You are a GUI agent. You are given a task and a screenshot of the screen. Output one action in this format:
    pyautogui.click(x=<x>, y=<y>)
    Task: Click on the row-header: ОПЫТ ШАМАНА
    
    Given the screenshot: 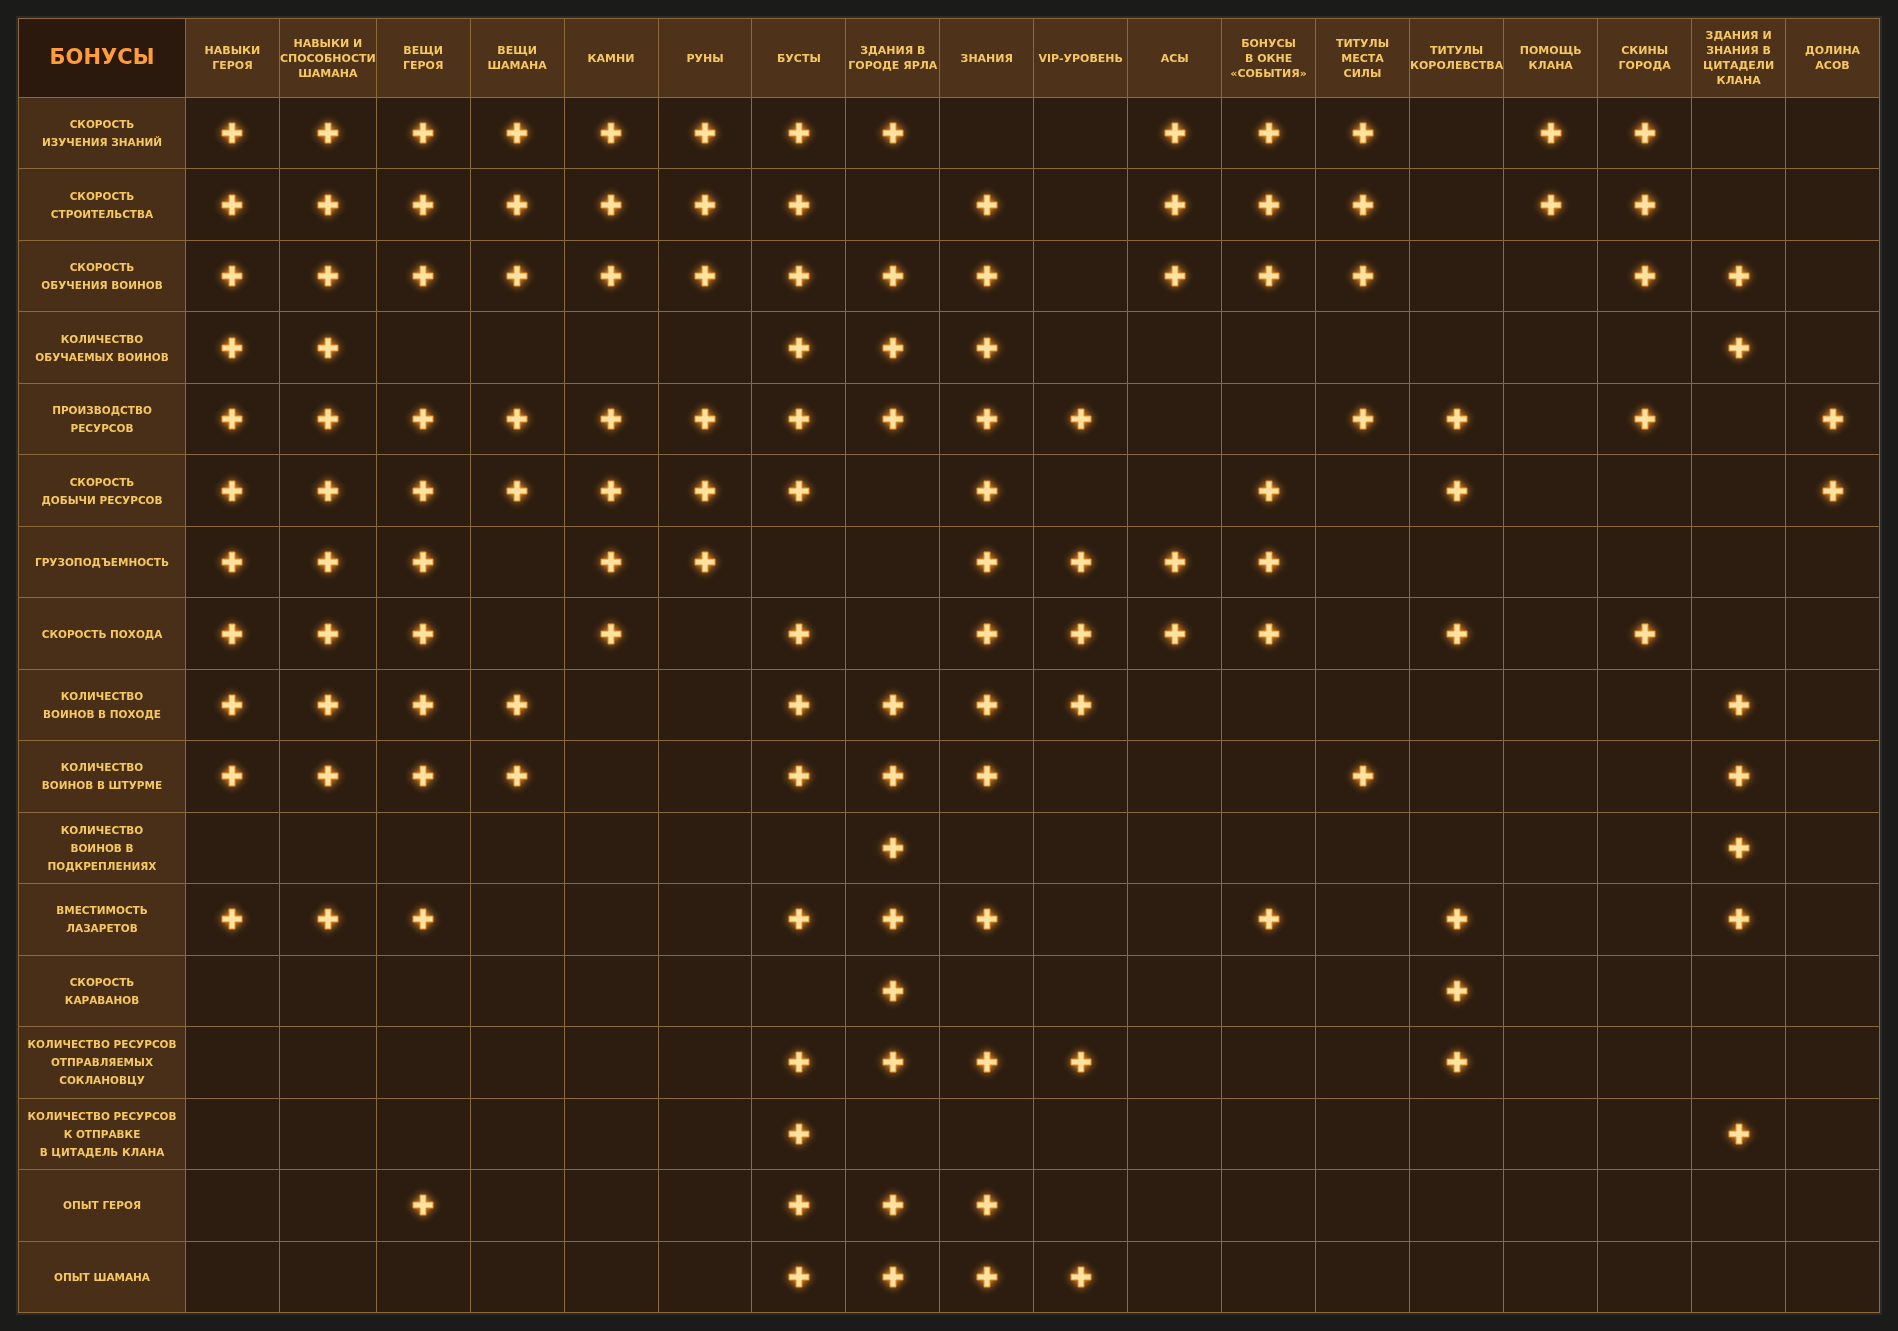 What is the action you would take?
    pyautogui.click(x=102, y=1276)
    